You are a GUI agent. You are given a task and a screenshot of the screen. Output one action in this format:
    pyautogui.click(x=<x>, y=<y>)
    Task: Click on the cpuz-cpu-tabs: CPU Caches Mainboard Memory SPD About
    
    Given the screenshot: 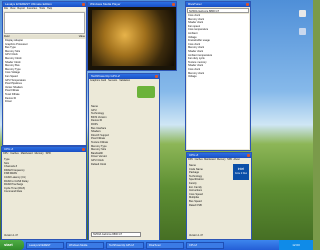 What is the action you would take?
    pyautogui.click(x=219, y=160)
    